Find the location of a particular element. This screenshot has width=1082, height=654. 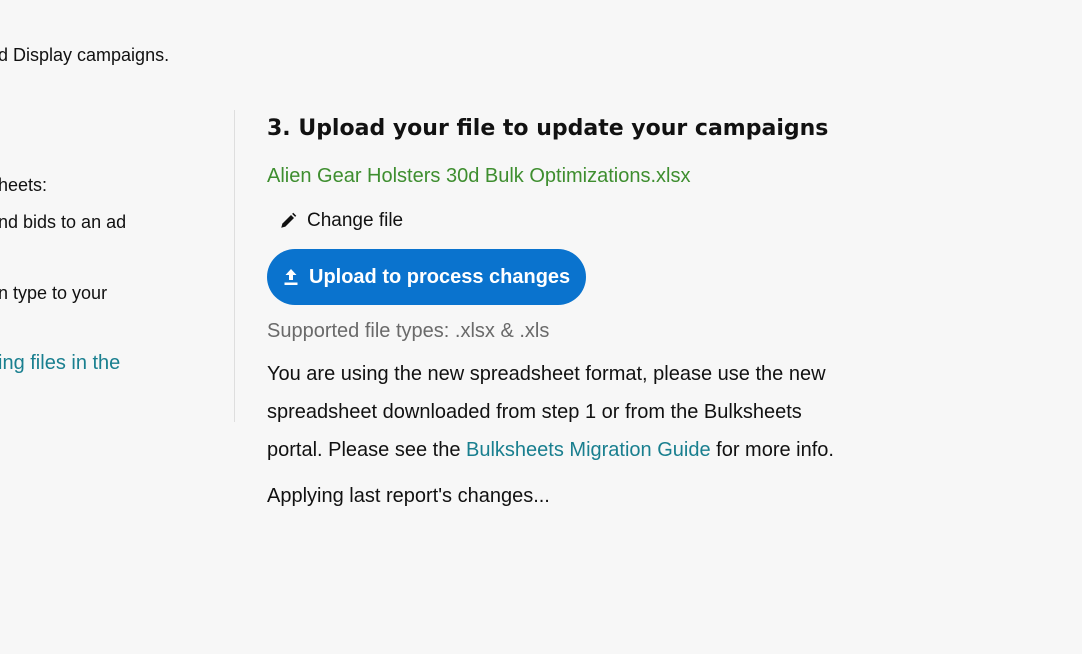

supported-file-types: Supported file types: .xlsx & .xls is located at coordinates (408, 331).